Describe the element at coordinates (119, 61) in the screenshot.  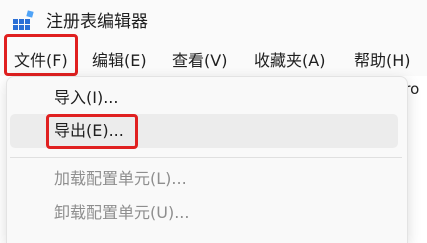
I see `menu-edit: 编辑(E)` at that location.